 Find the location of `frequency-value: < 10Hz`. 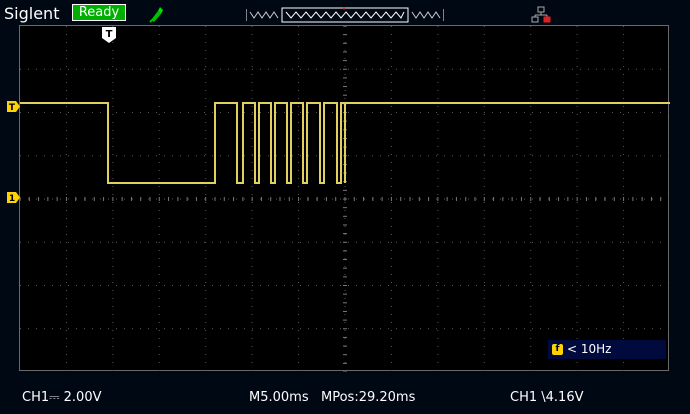

frequency-value: < 10Hz is located at coordinates (589, 349).